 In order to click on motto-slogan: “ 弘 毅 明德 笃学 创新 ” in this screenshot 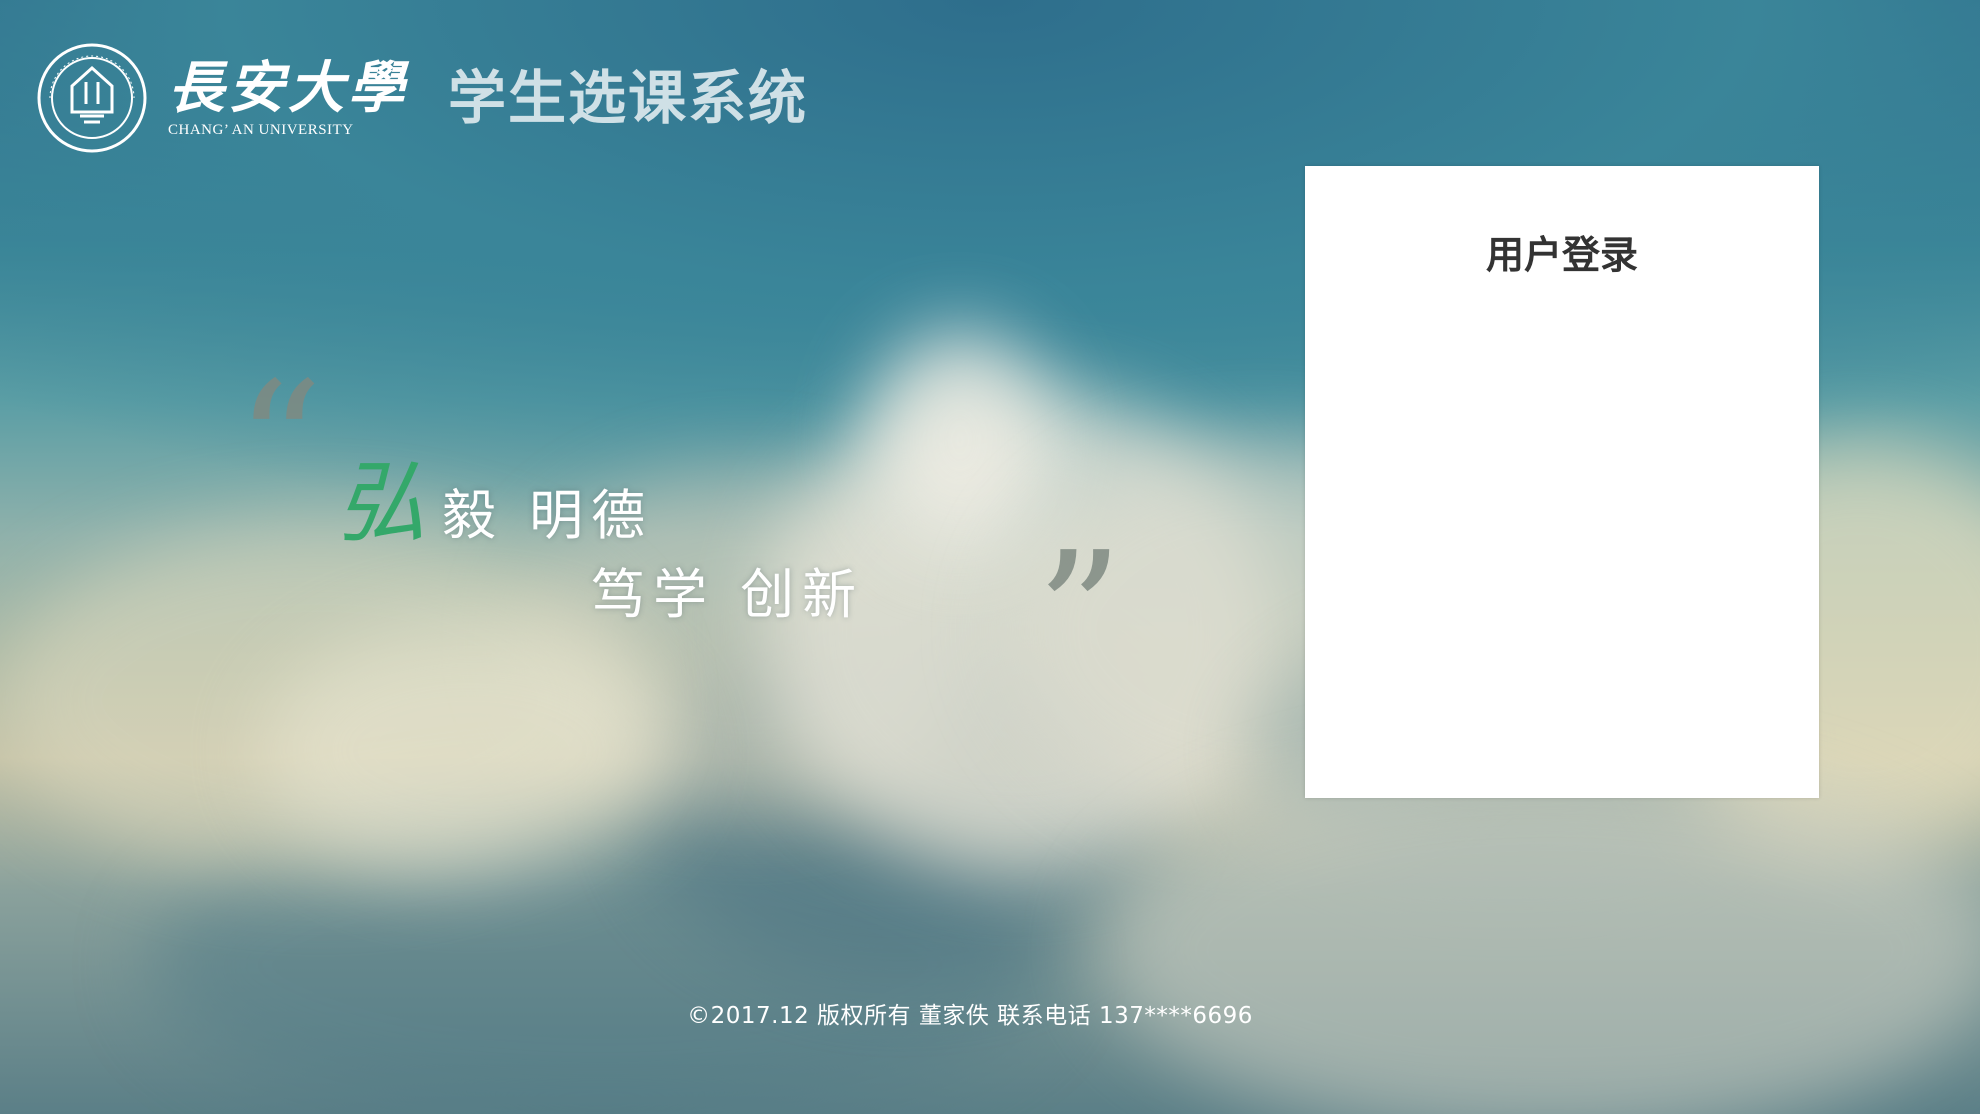, I will do `click(696, 530)`.